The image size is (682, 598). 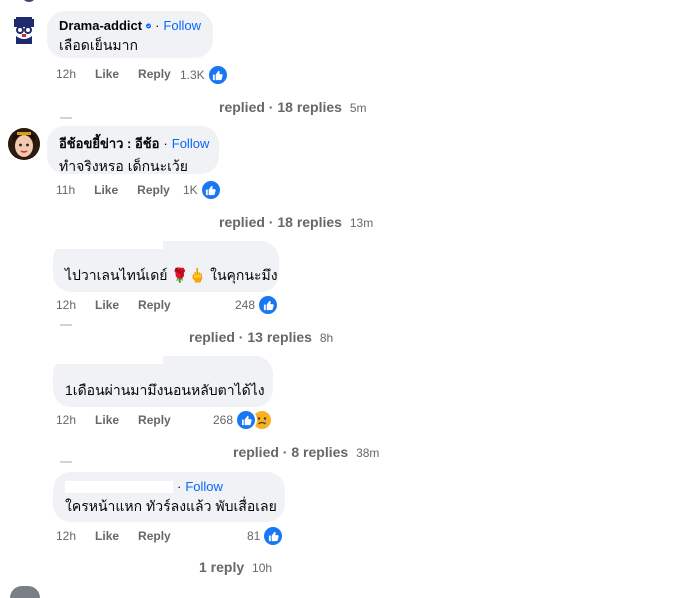 What do you see at coordinates (109, 143) in the screenshot?
I see `comment-author: อีช้อขยี้ข่าว : อีช้อ` at bounding box center [109, 143].